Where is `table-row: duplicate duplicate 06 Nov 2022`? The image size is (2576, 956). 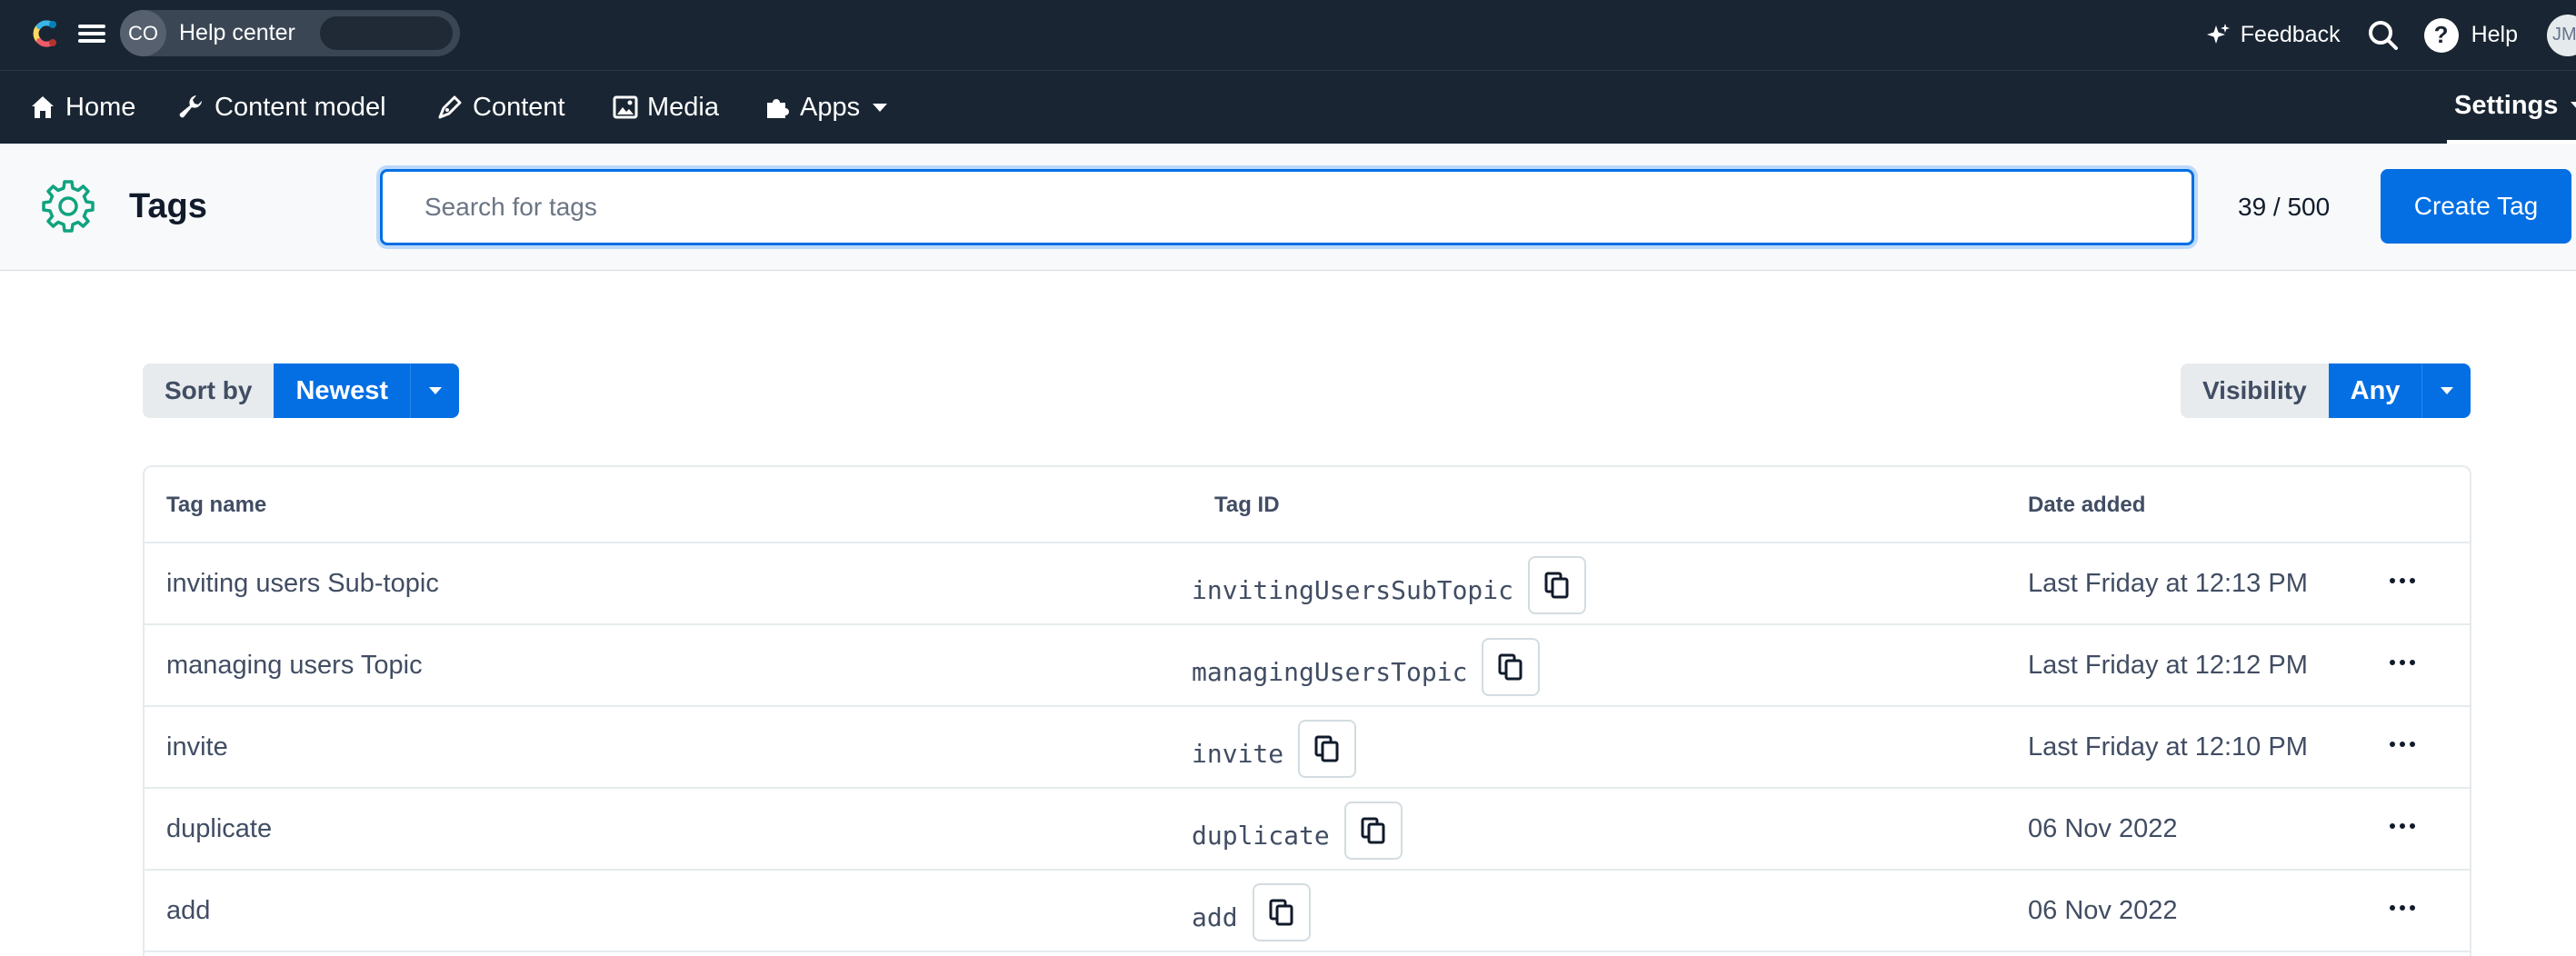
table-row: duplicate duplicate 06 Nov 2022 is located at coordinates (1307, 830).